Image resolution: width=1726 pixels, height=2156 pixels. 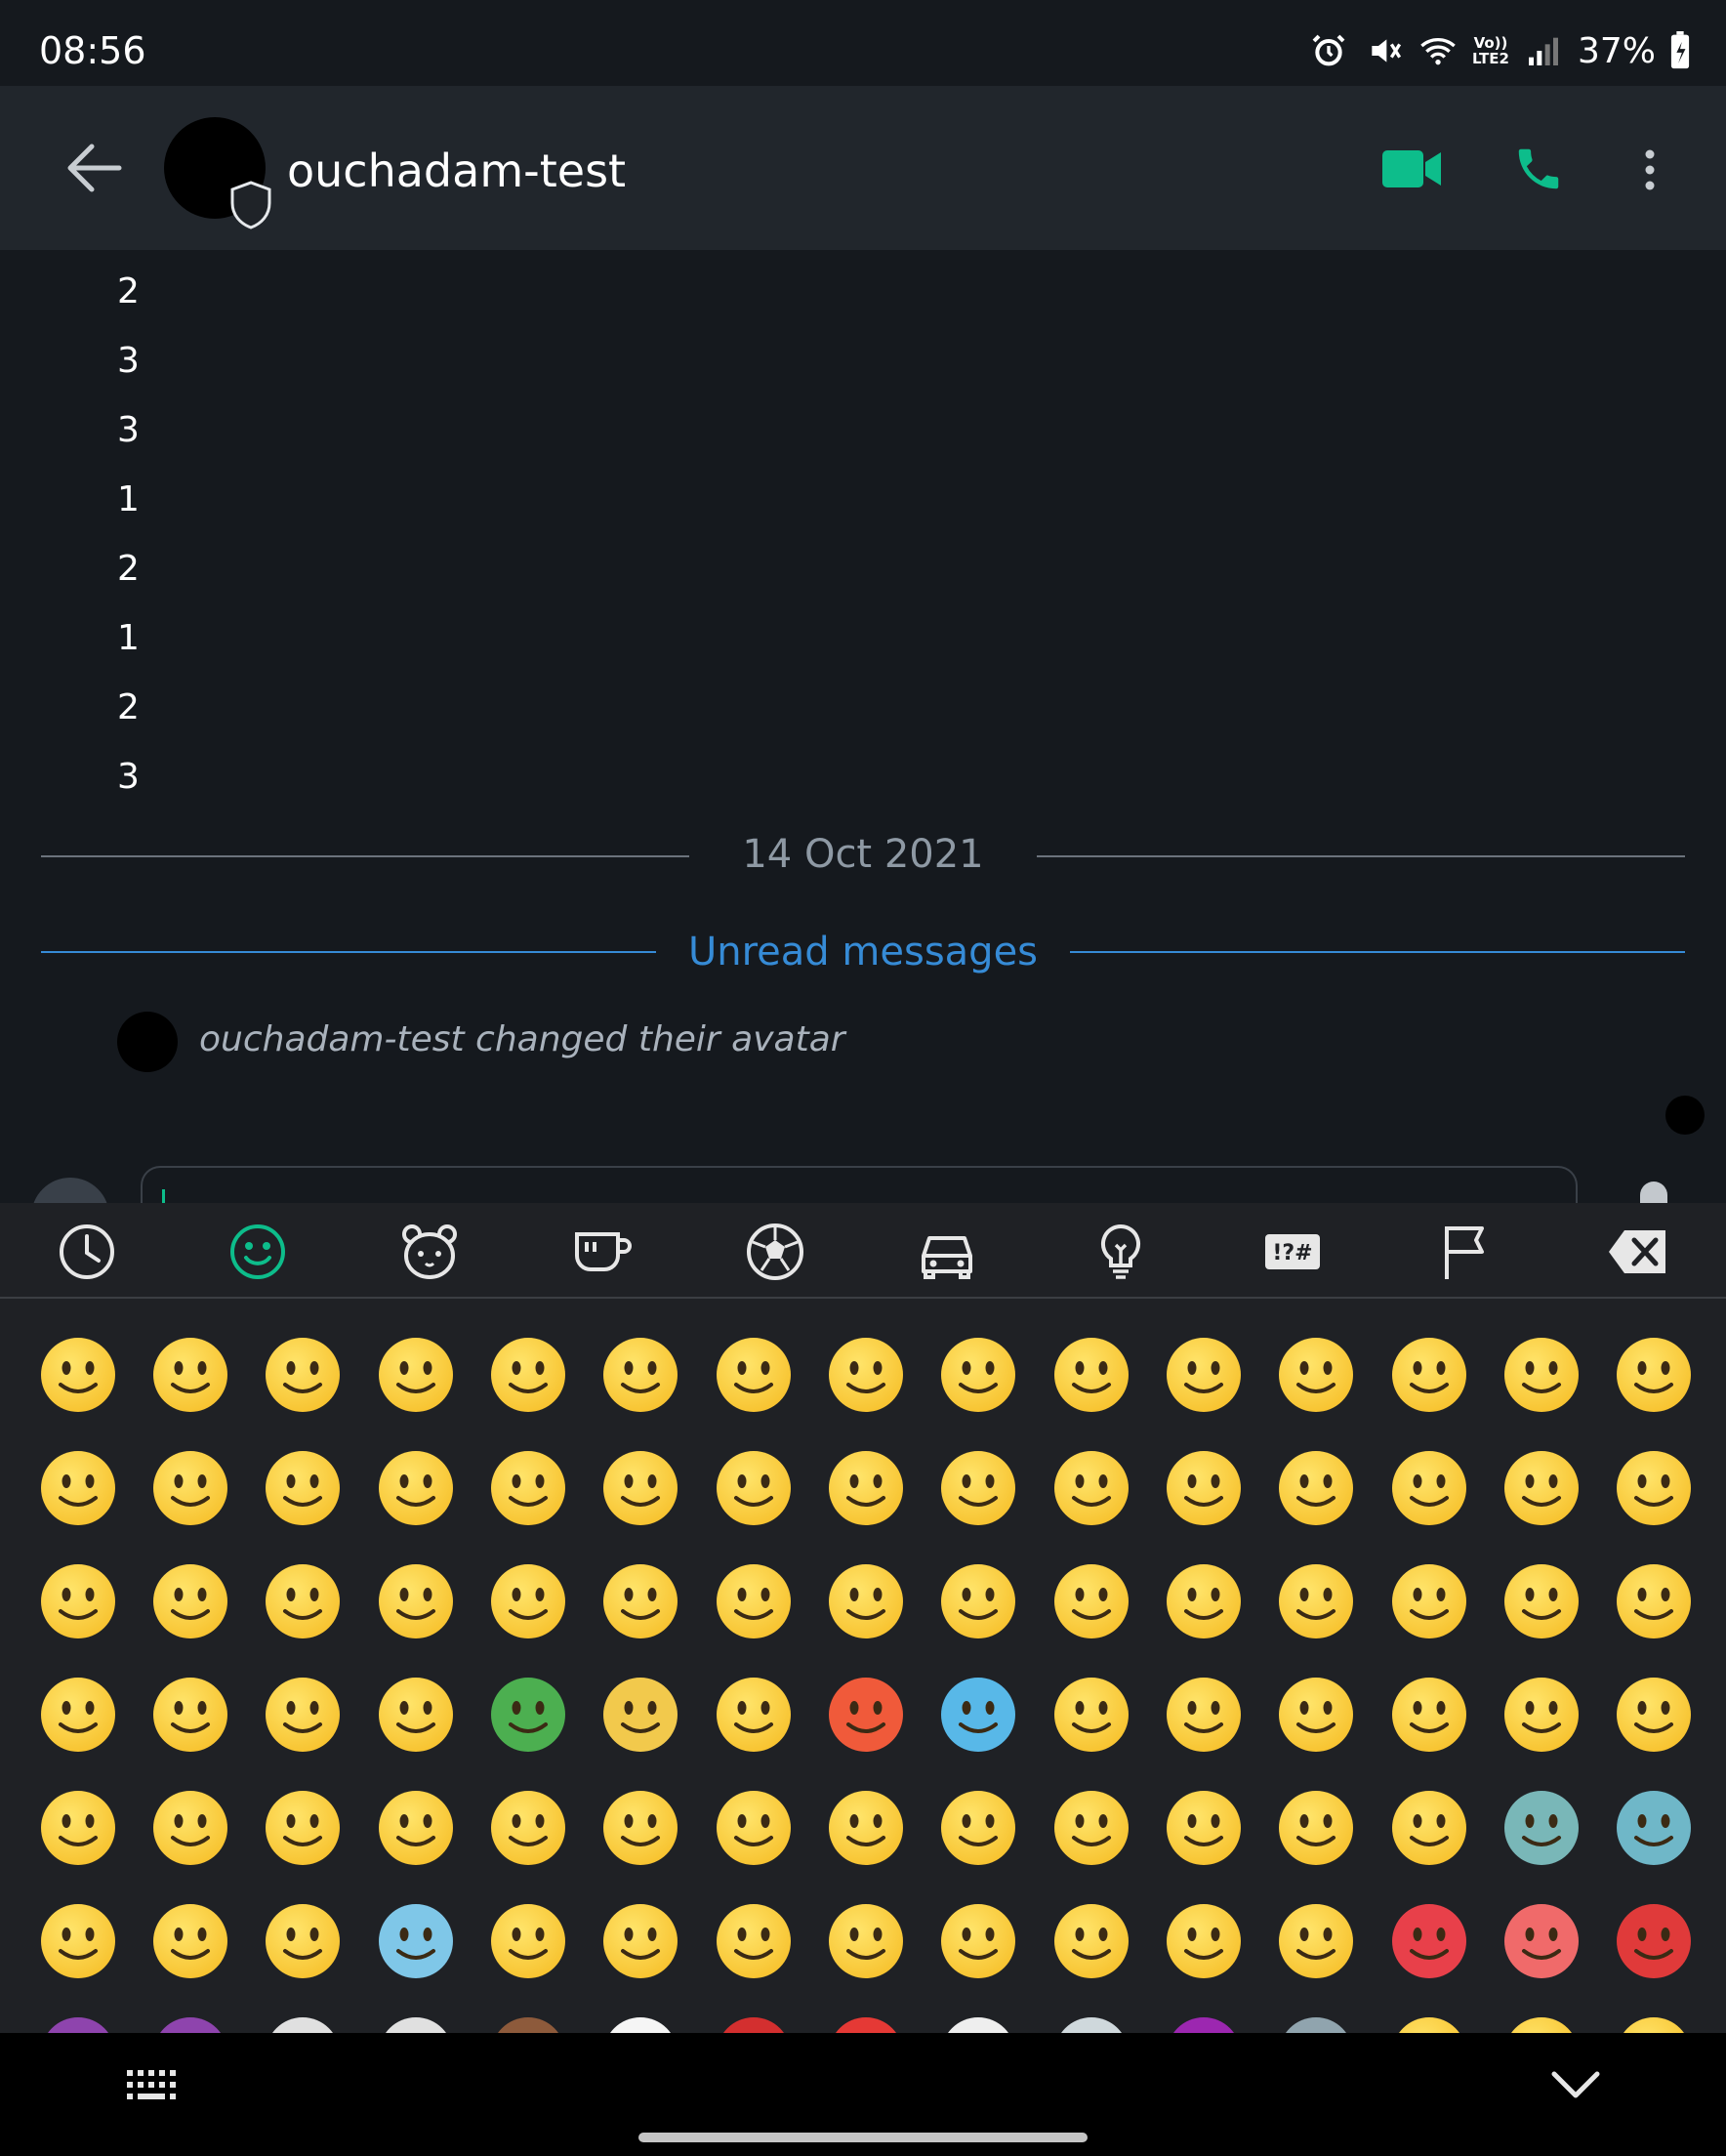 I want to click on emoji-pensive-icon, so click(x=1429, y=1602).